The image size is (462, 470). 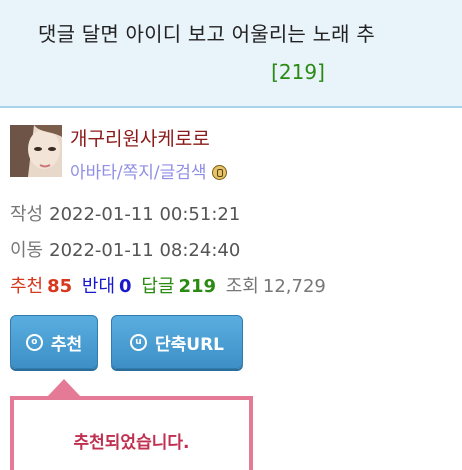 I want to click on recommend-count: 85, so click(x=60, y=286).